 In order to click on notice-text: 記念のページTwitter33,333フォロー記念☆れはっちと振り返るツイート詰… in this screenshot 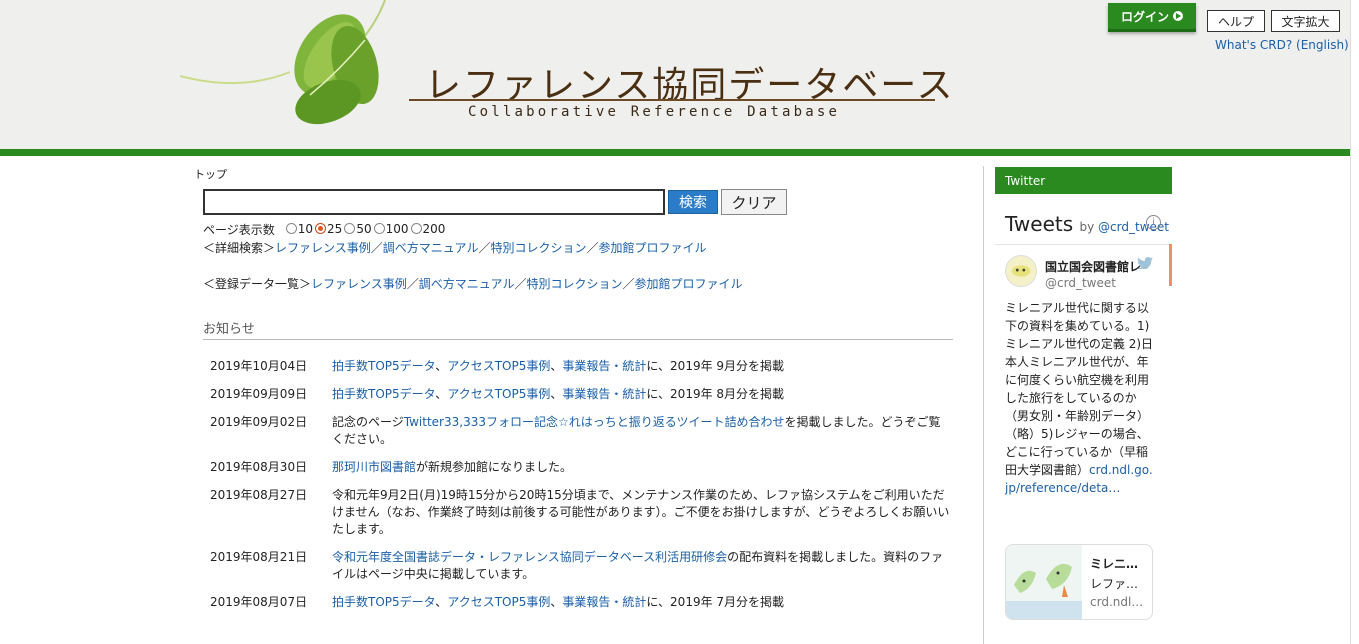, I will do `click(642, 431)`.